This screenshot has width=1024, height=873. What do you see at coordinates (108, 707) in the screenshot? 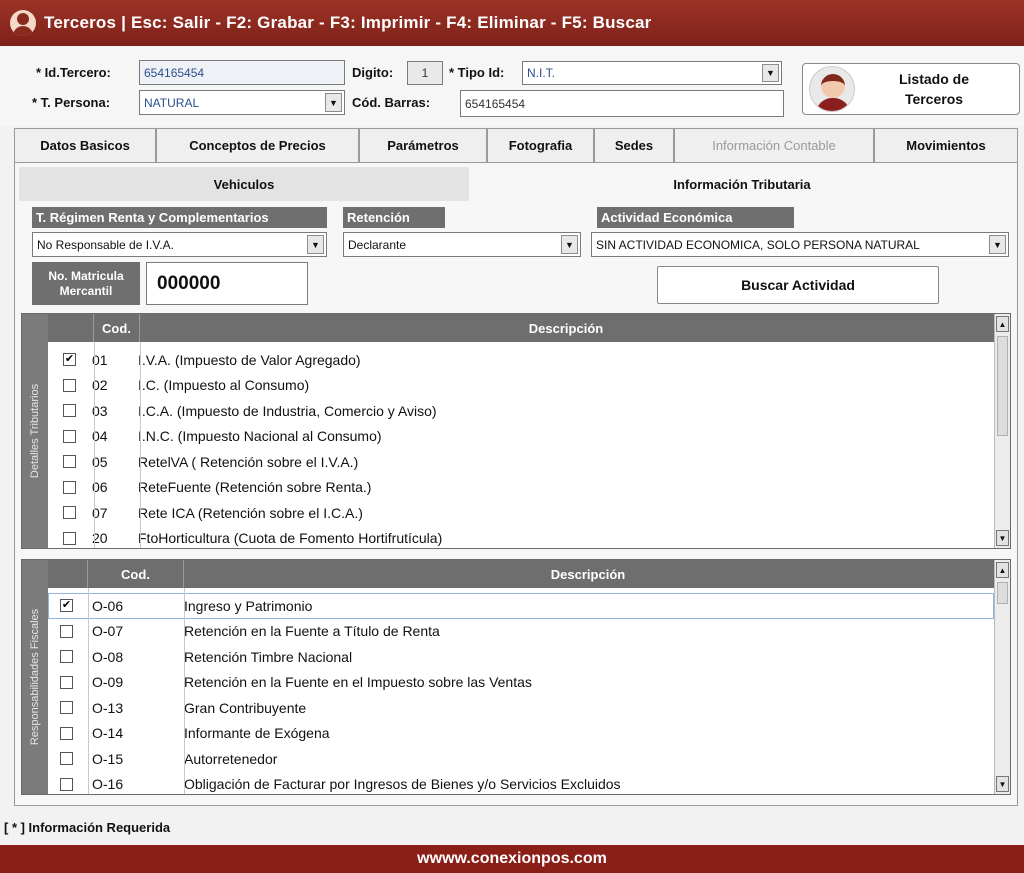
I see `row-cod: O-13` at bounding box center [108, 707].